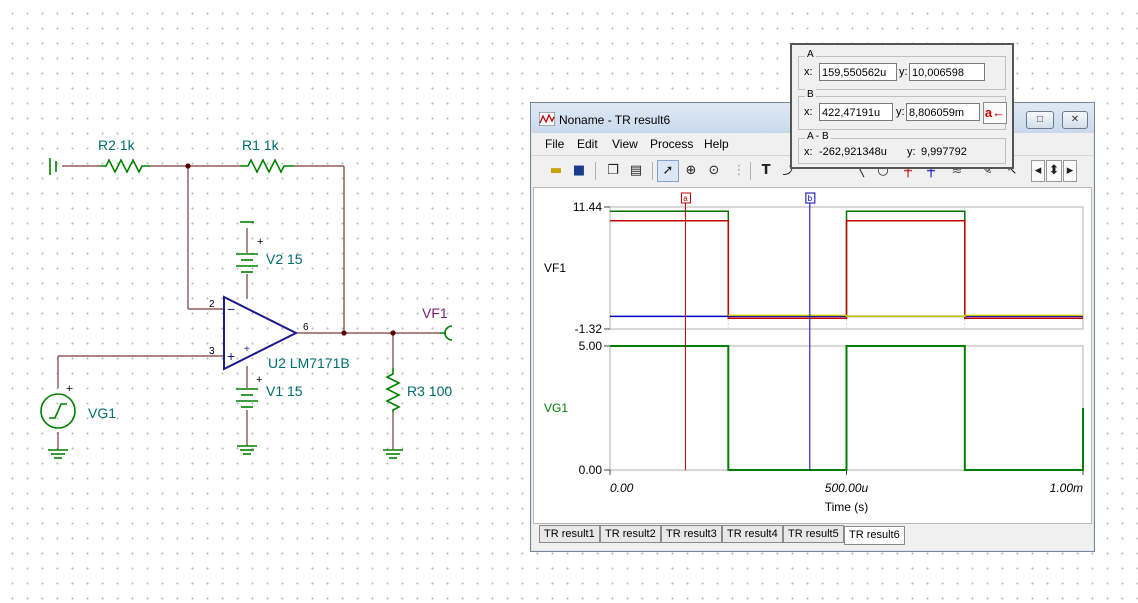 The height and width of the screenshot is (603, 1138). What do you see at coordinates (547, 119) in the screenshot?
I see `app-icon` at bounding box center [547, 119].